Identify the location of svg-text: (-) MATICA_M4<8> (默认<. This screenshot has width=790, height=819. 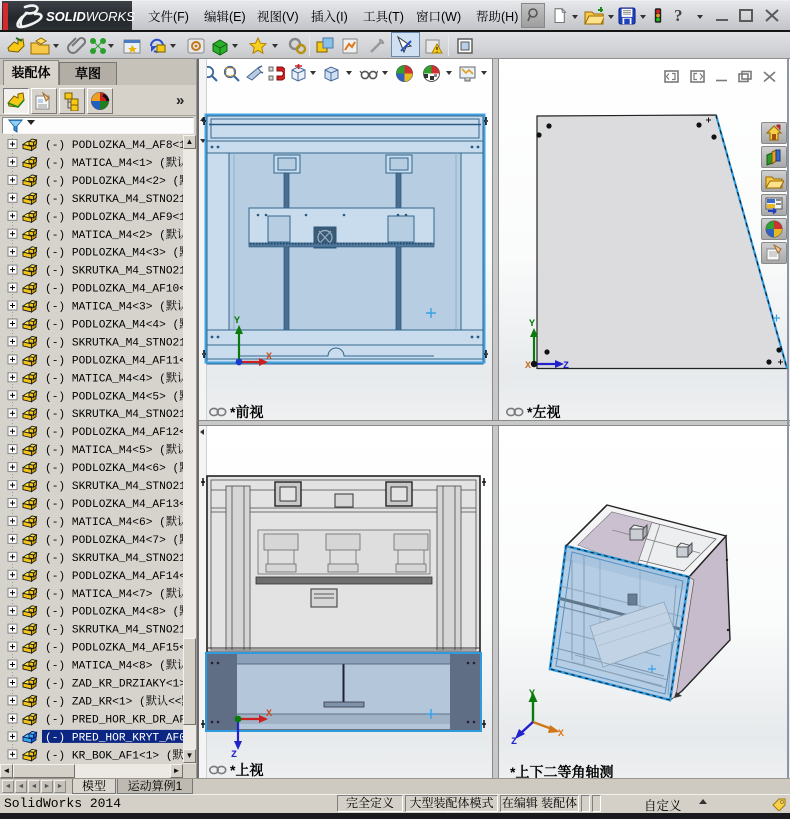
(120, 665).